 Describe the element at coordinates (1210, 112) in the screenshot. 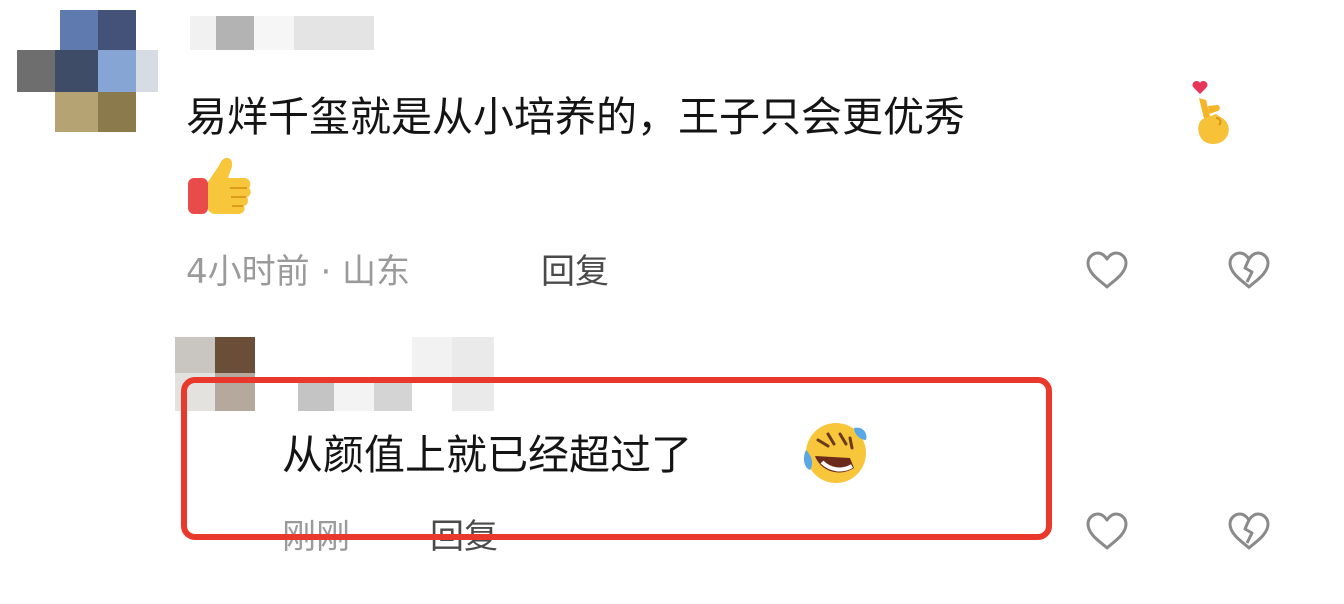

I see `heart-finger-emoji` at that location.